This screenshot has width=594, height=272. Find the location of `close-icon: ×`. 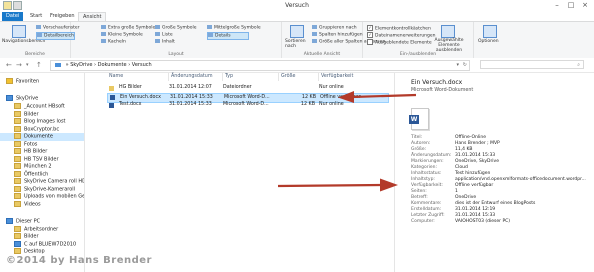

close-icon: × is located at coordinates (585, 5).